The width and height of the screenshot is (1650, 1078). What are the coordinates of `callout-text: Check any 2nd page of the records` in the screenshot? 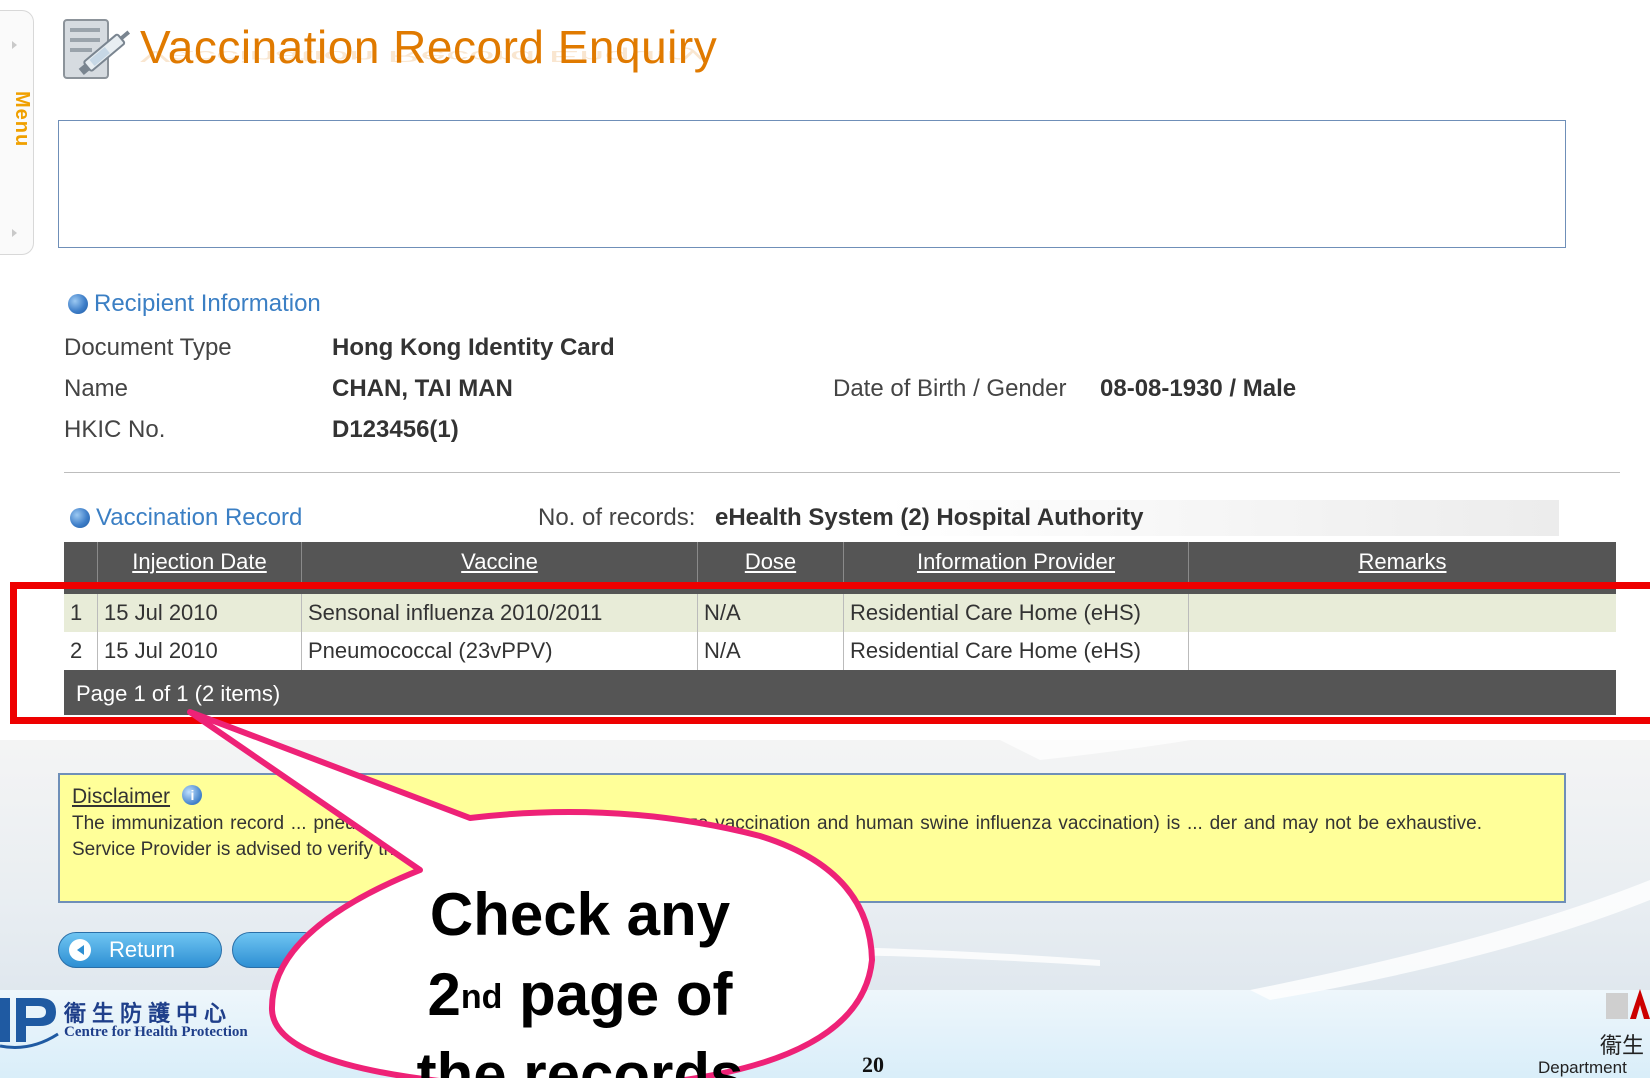 It's located at (580, 976).